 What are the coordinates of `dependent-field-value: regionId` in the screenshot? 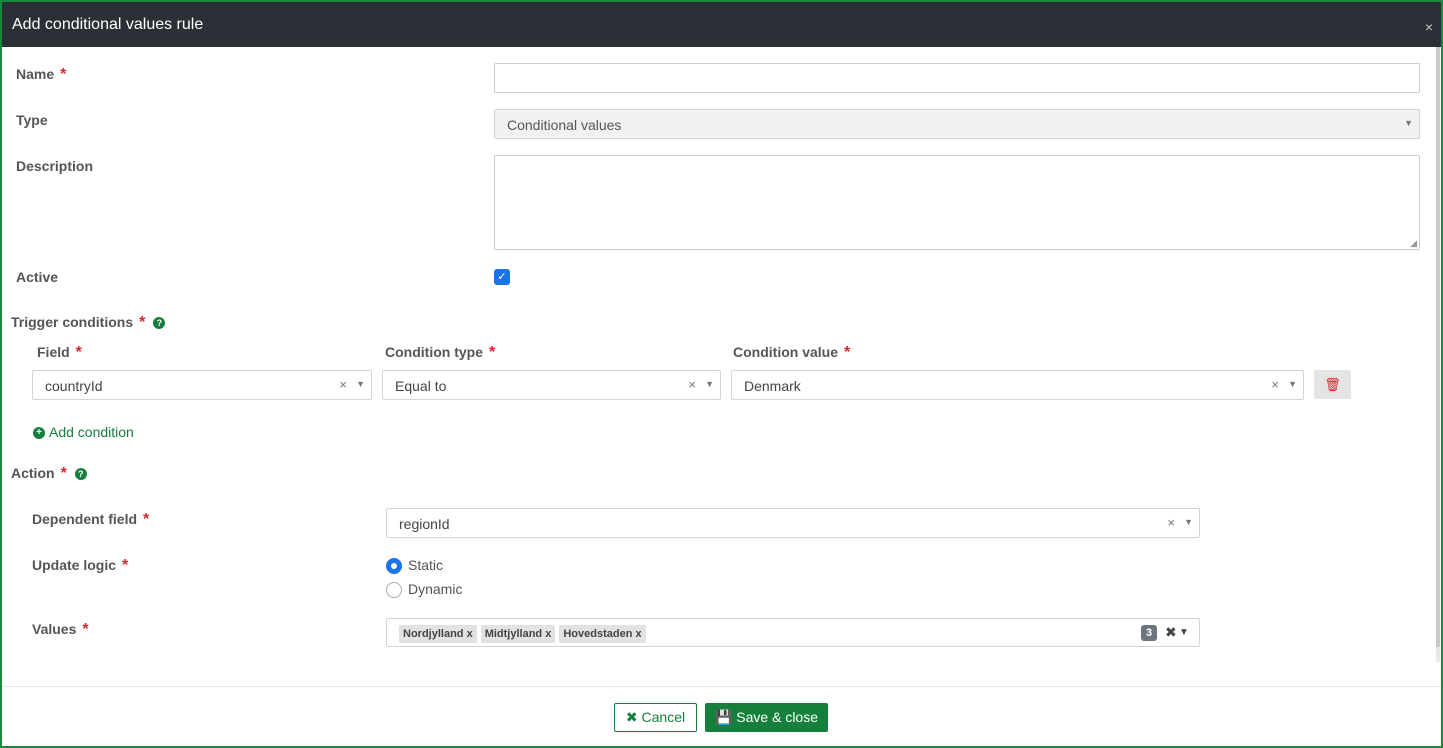 It's located at (424, 524).